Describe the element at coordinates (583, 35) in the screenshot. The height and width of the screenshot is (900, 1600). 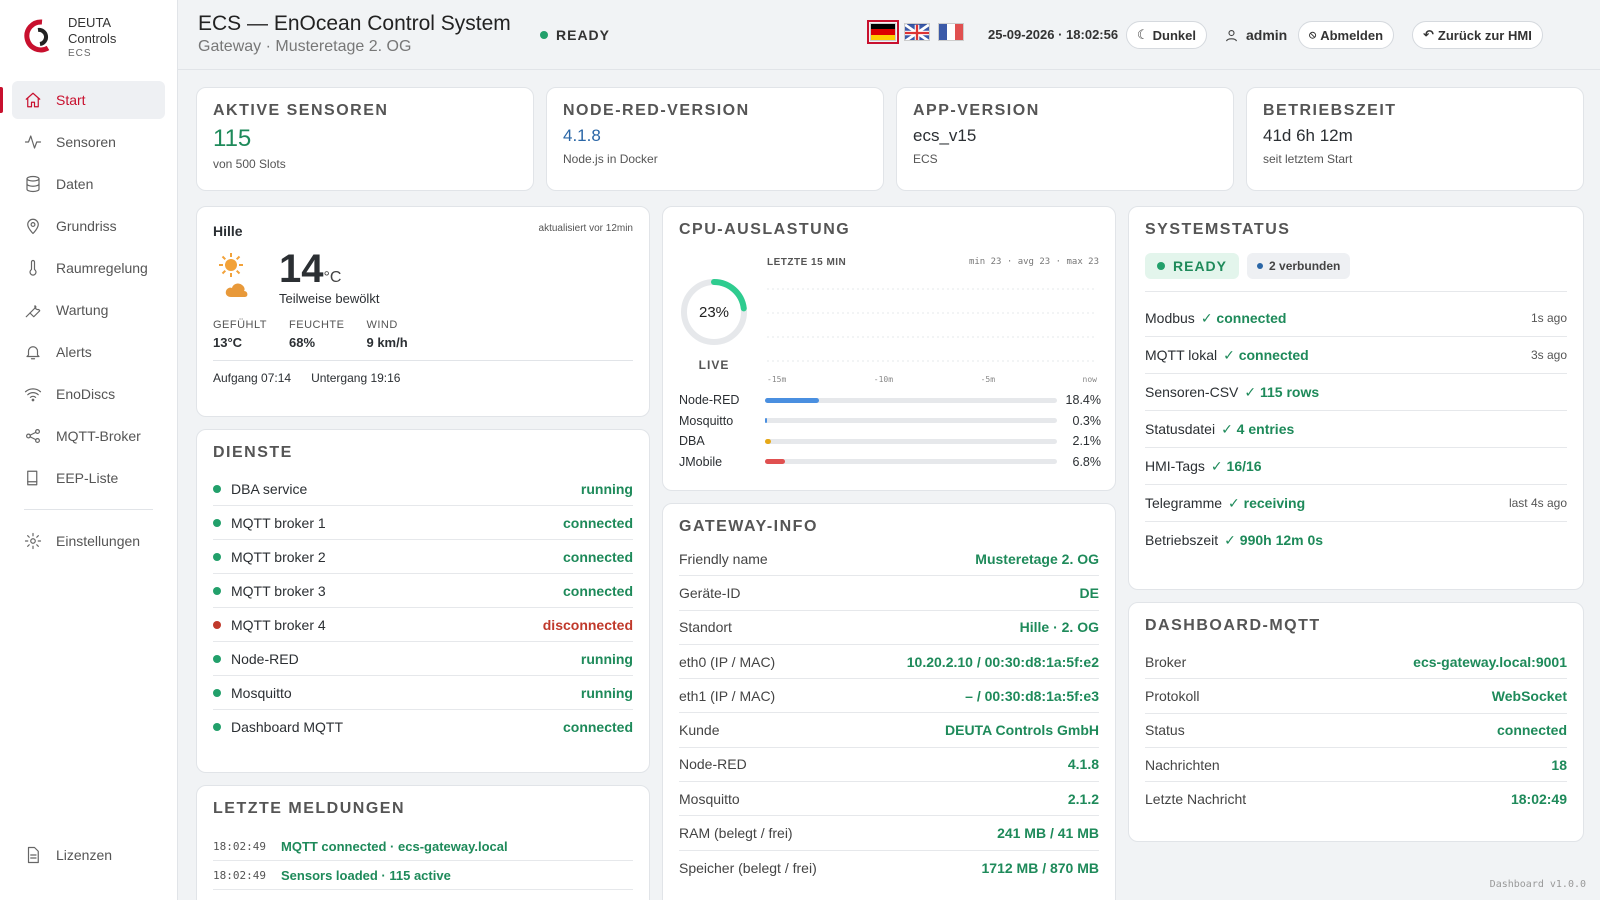
I see `status-text: READY` at that location.